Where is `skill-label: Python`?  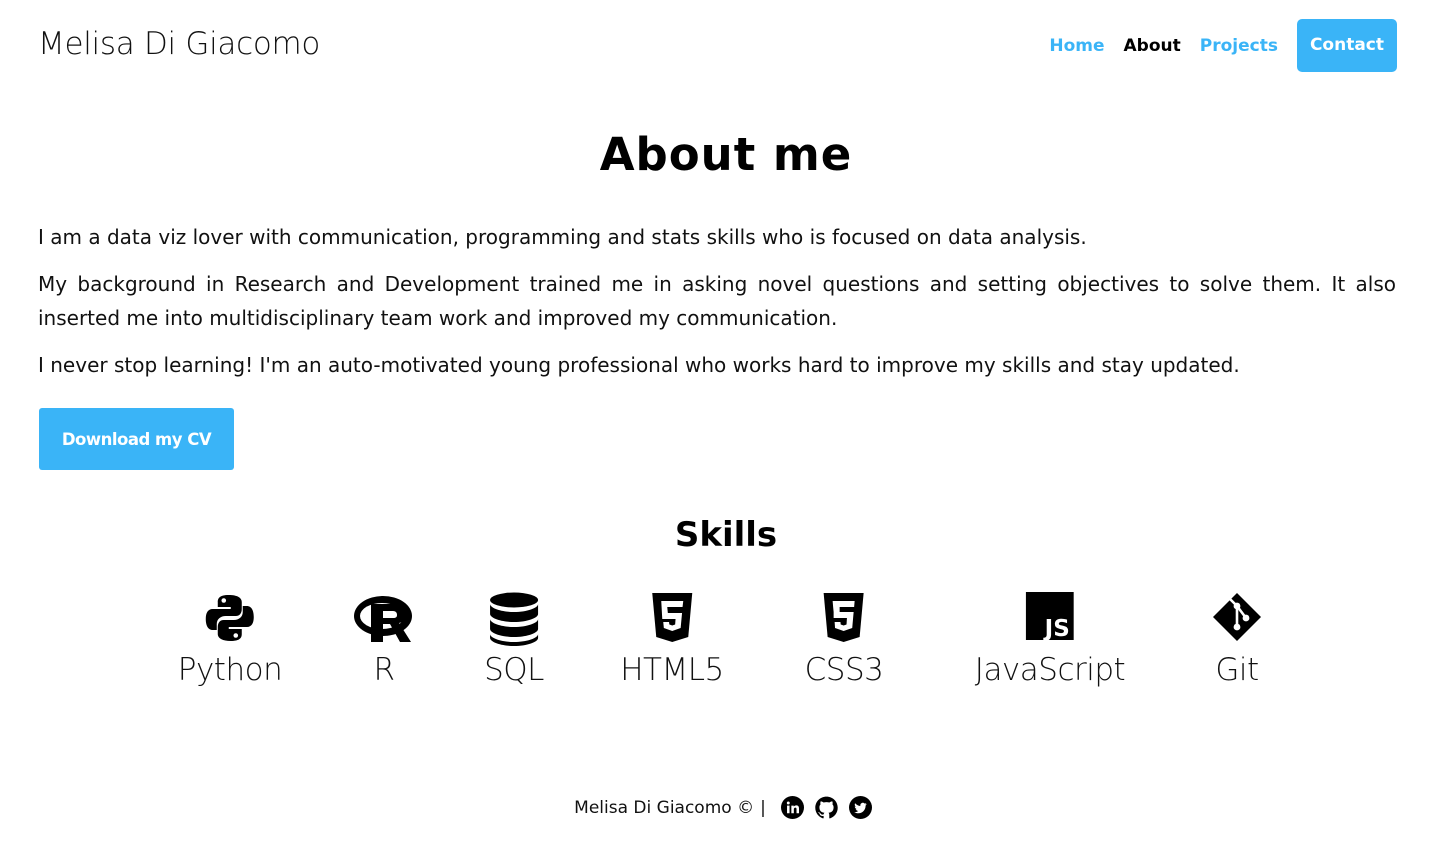 skill-label: Python is located at coordinates (230, 670).